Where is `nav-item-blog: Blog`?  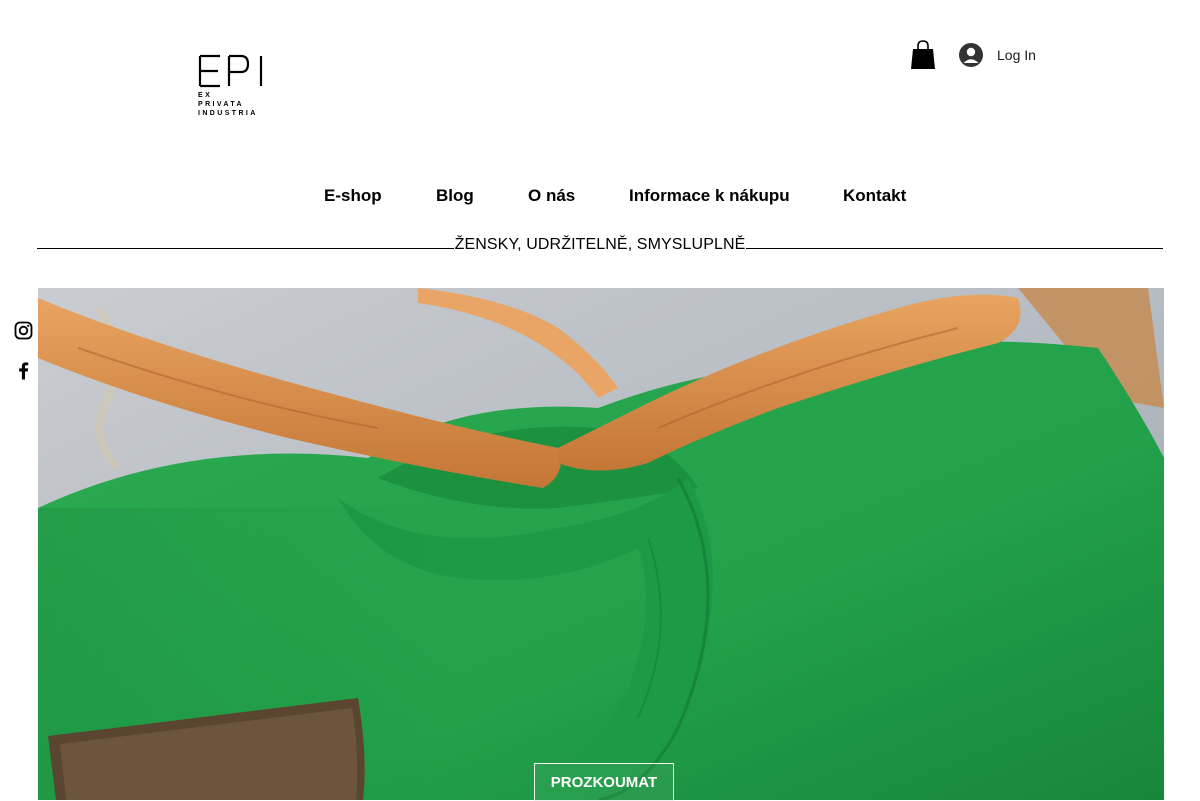
nav-item-blog: Blog is located at coordinates (455, 196).